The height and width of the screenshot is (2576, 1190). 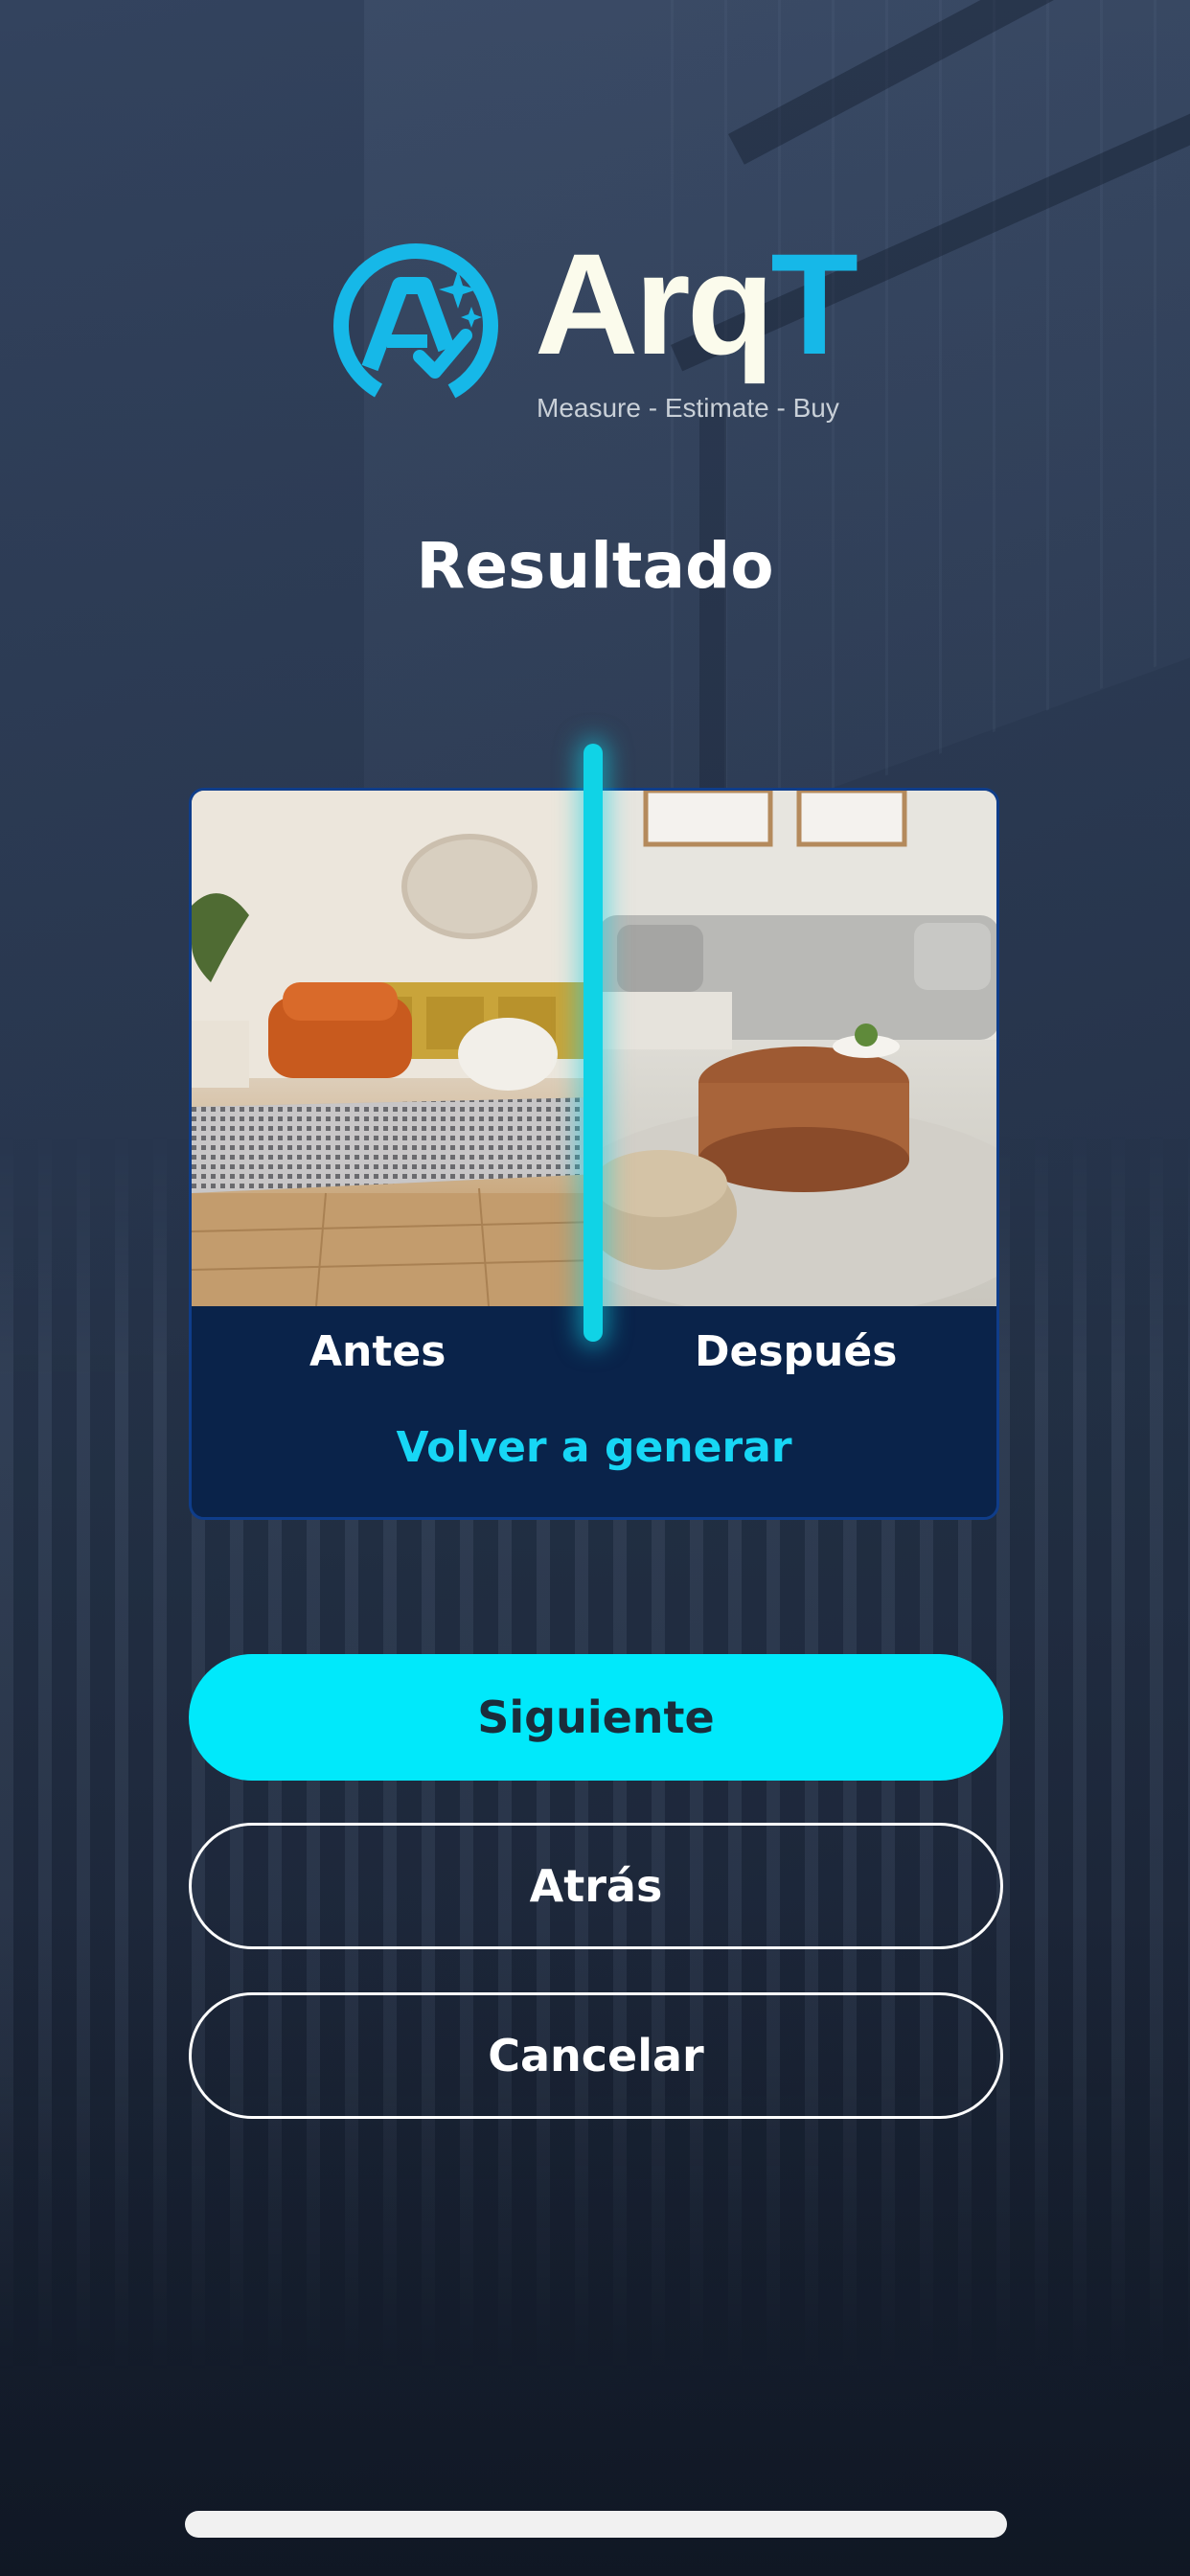 I want to click on cancel-button: Cancelar, so click(x=596, y=2055).